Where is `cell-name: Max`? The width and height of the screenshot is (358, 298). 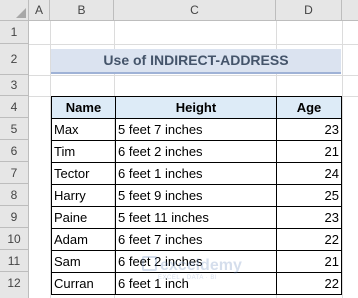 cell-name: Max is located at coordinates (83, 129).